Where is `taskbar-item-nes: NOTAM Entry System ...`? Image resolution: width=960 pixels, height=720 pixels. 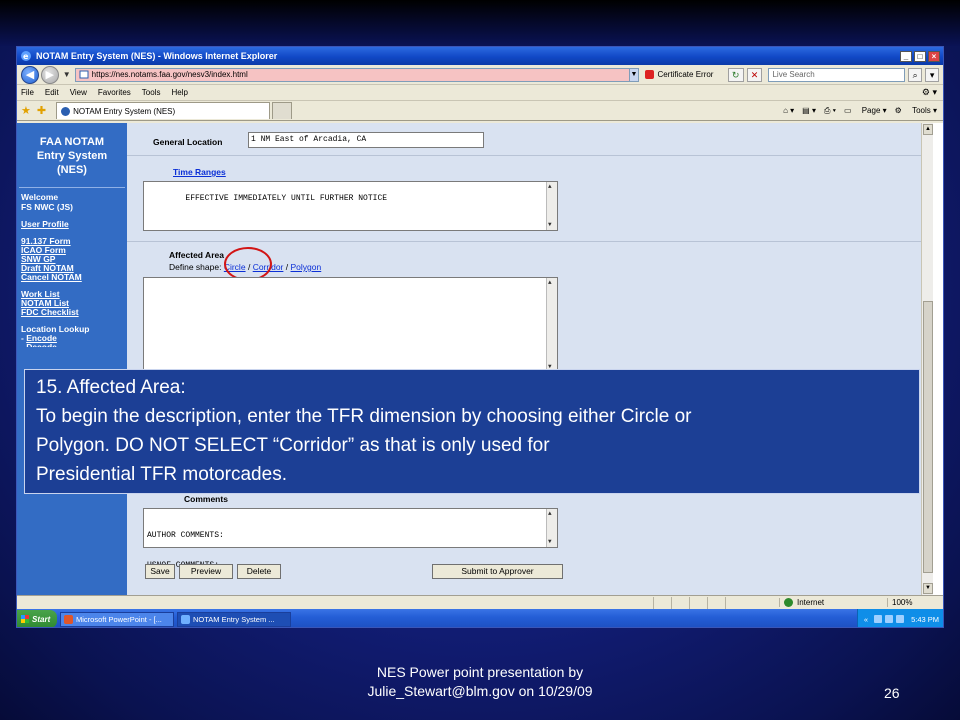 taskbar-item-nes: NOTAM Entry System ... is located at coordinates (234, 619).